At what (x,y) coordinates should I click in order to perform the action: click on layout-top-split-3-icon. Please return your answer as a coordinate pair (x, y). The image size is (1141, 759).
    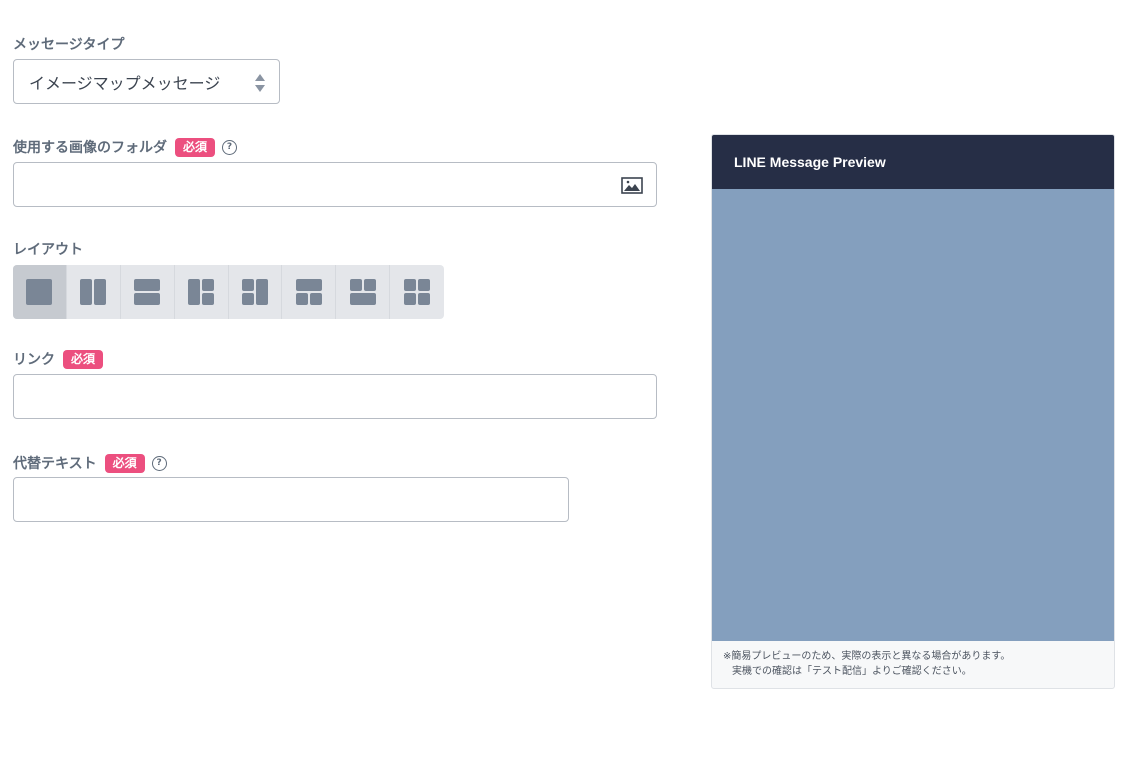
    Looking at the image, I should click on (308, 292).